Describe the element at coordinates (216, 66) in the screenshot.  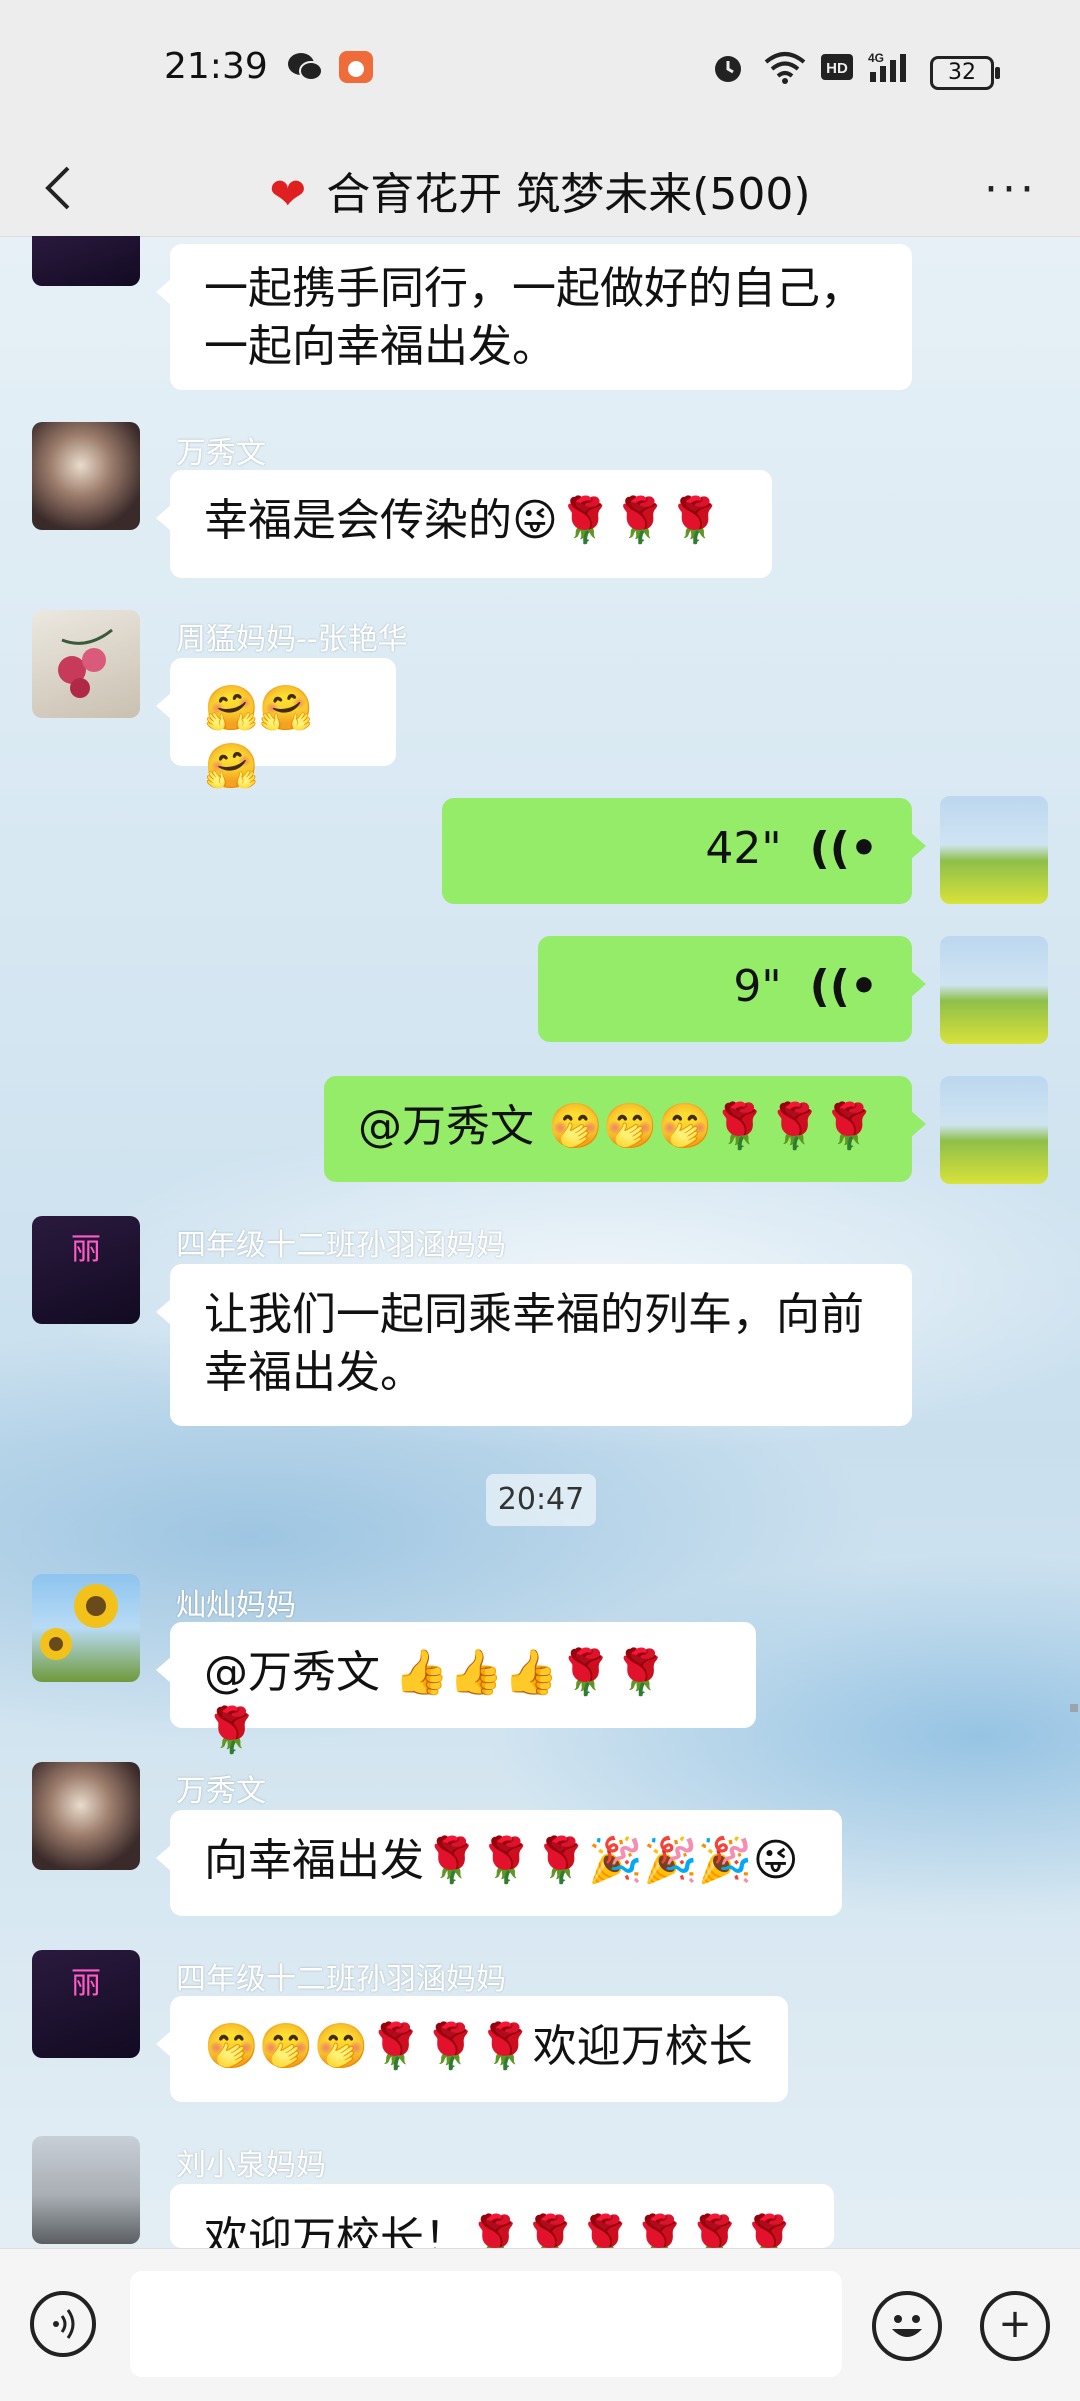
I see `status-time: 21:39` at that location.